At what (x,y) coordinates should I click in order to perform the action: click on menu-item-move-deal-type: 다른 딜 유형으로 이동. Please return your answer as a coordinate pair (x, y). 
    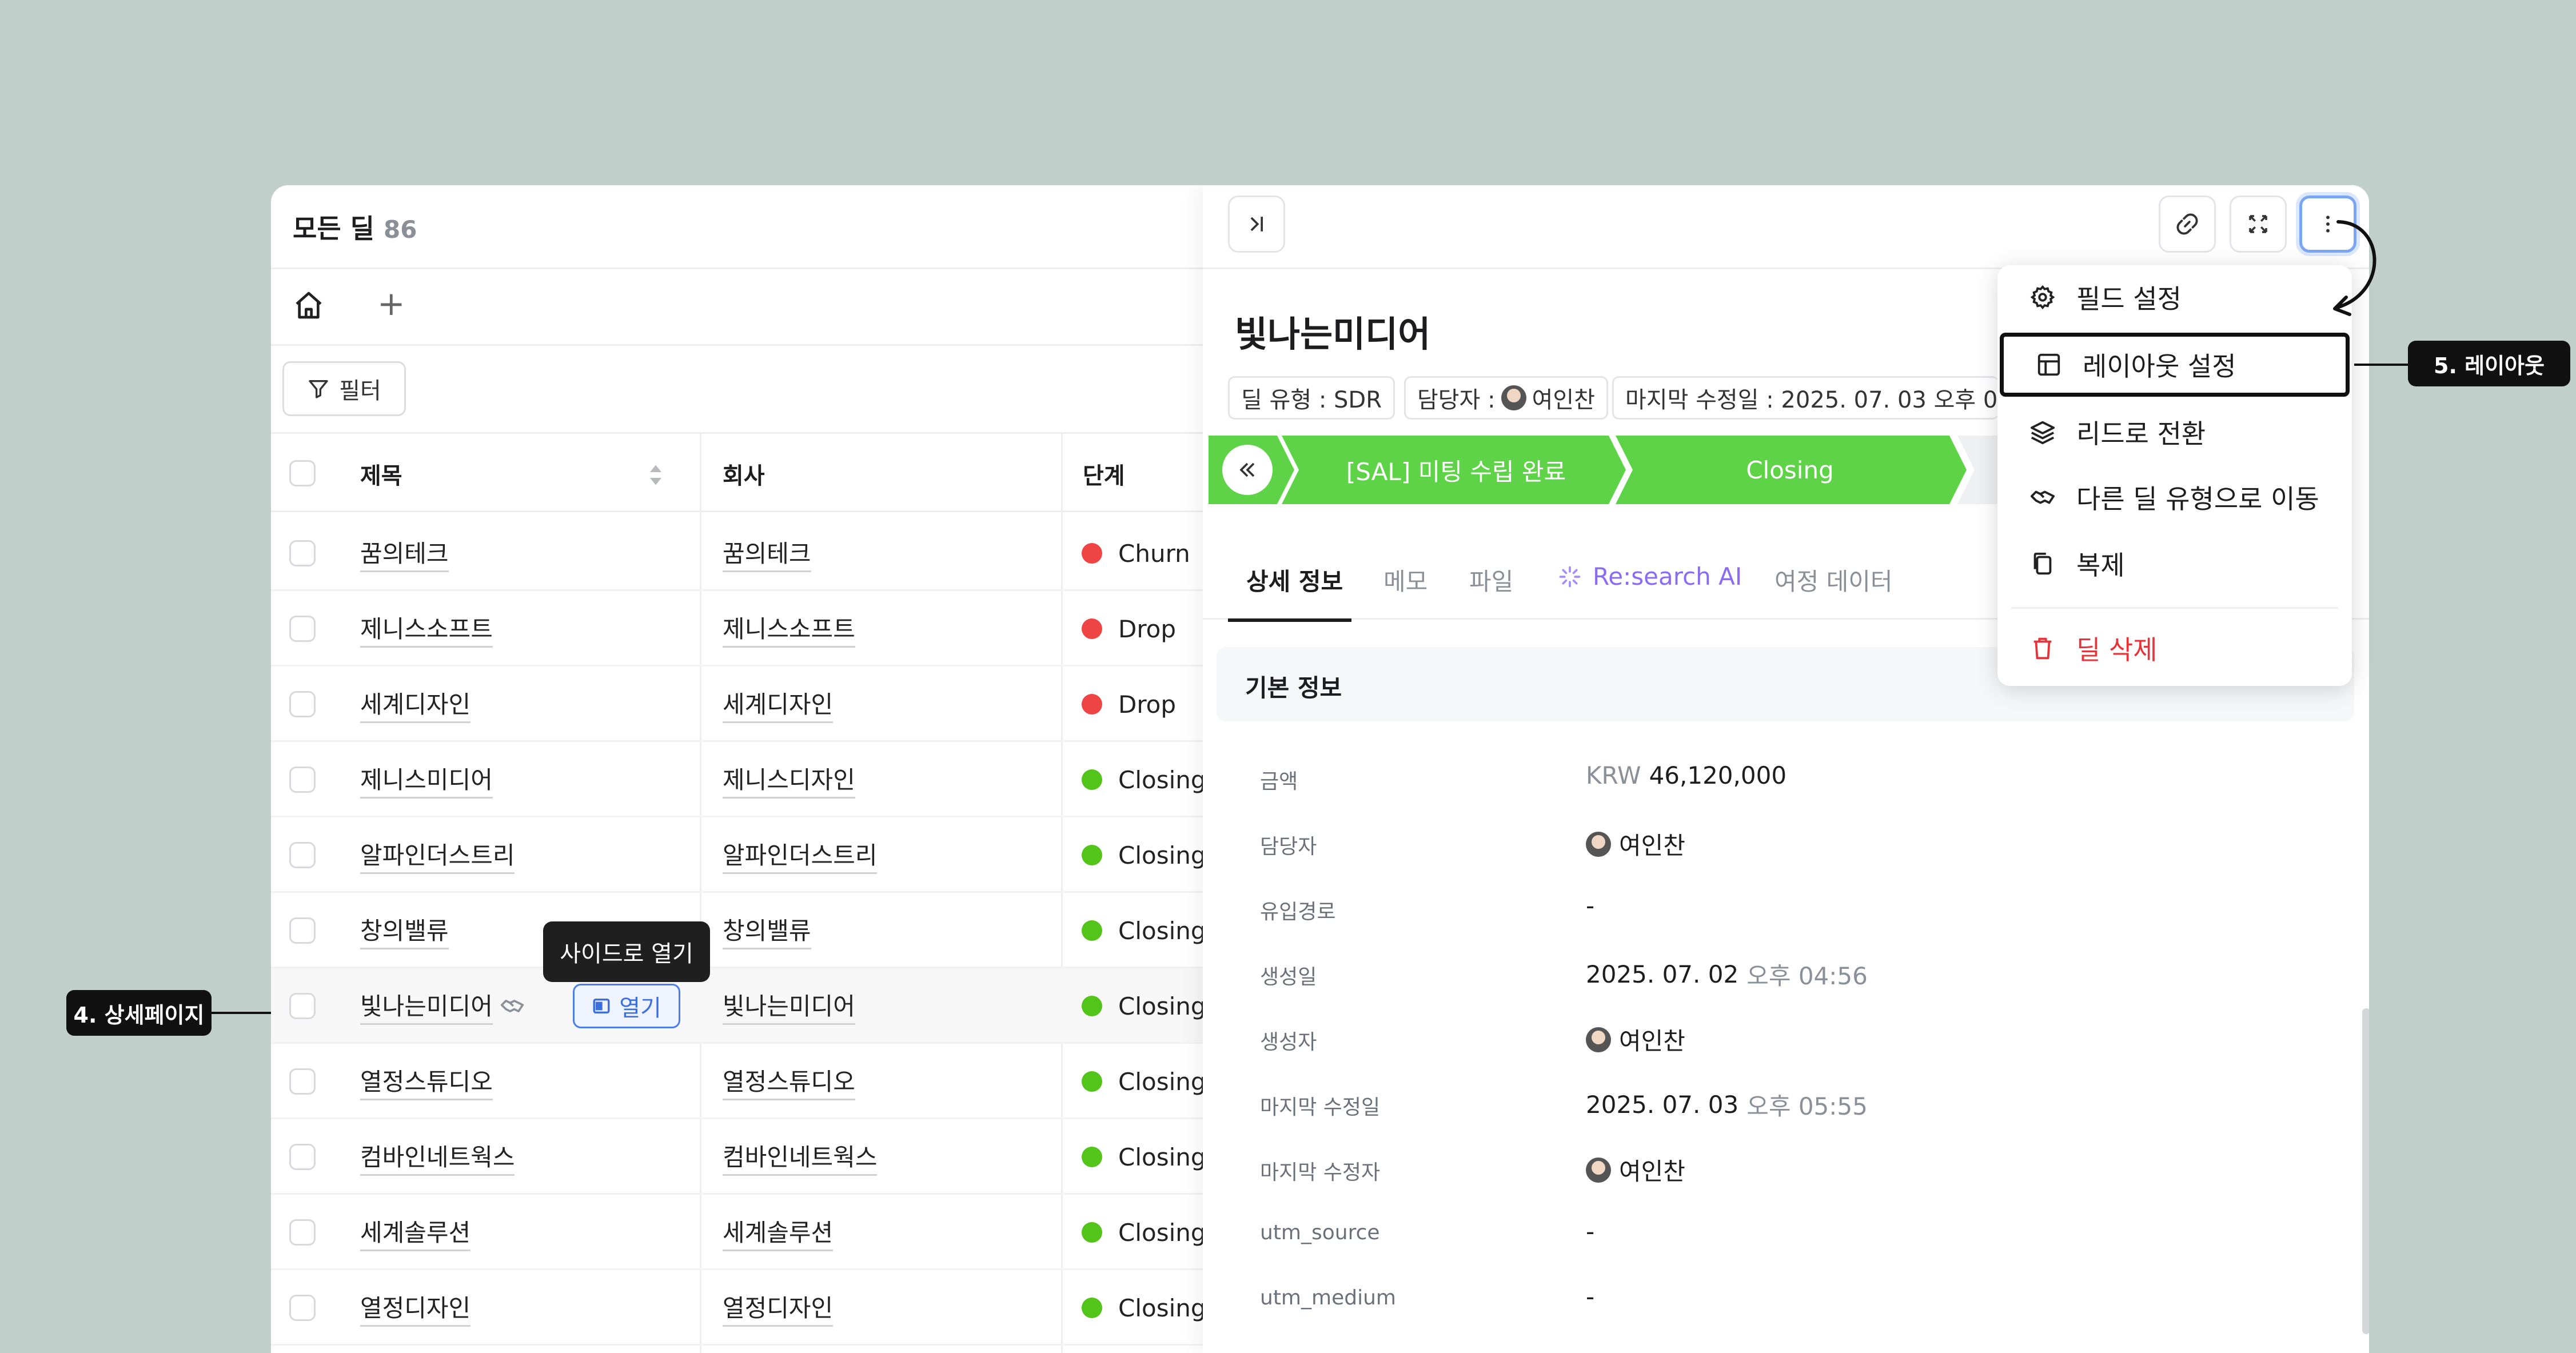
    Looking at the image, I should click on (2174, 497).